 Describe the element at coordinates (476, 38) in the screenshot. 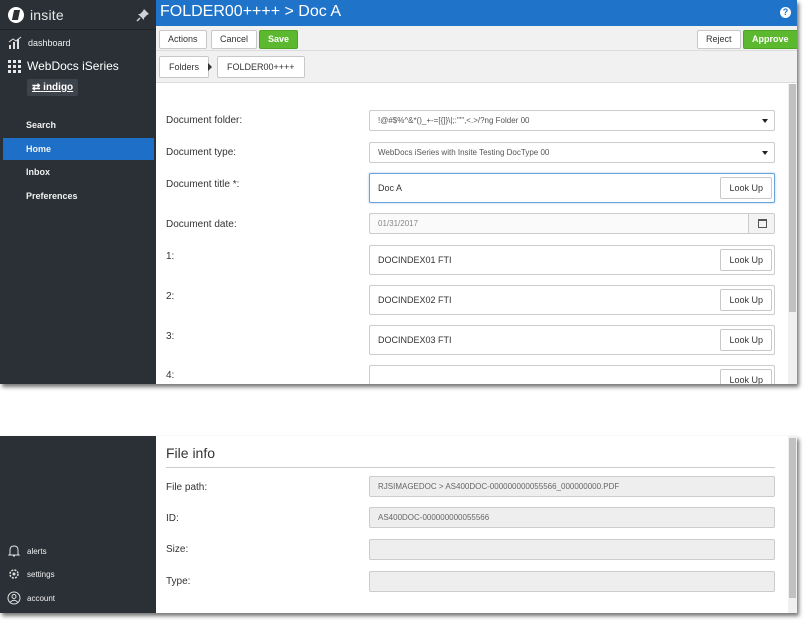

I see `toolbar: Actions Cancel Save Reject Approve` at that location.